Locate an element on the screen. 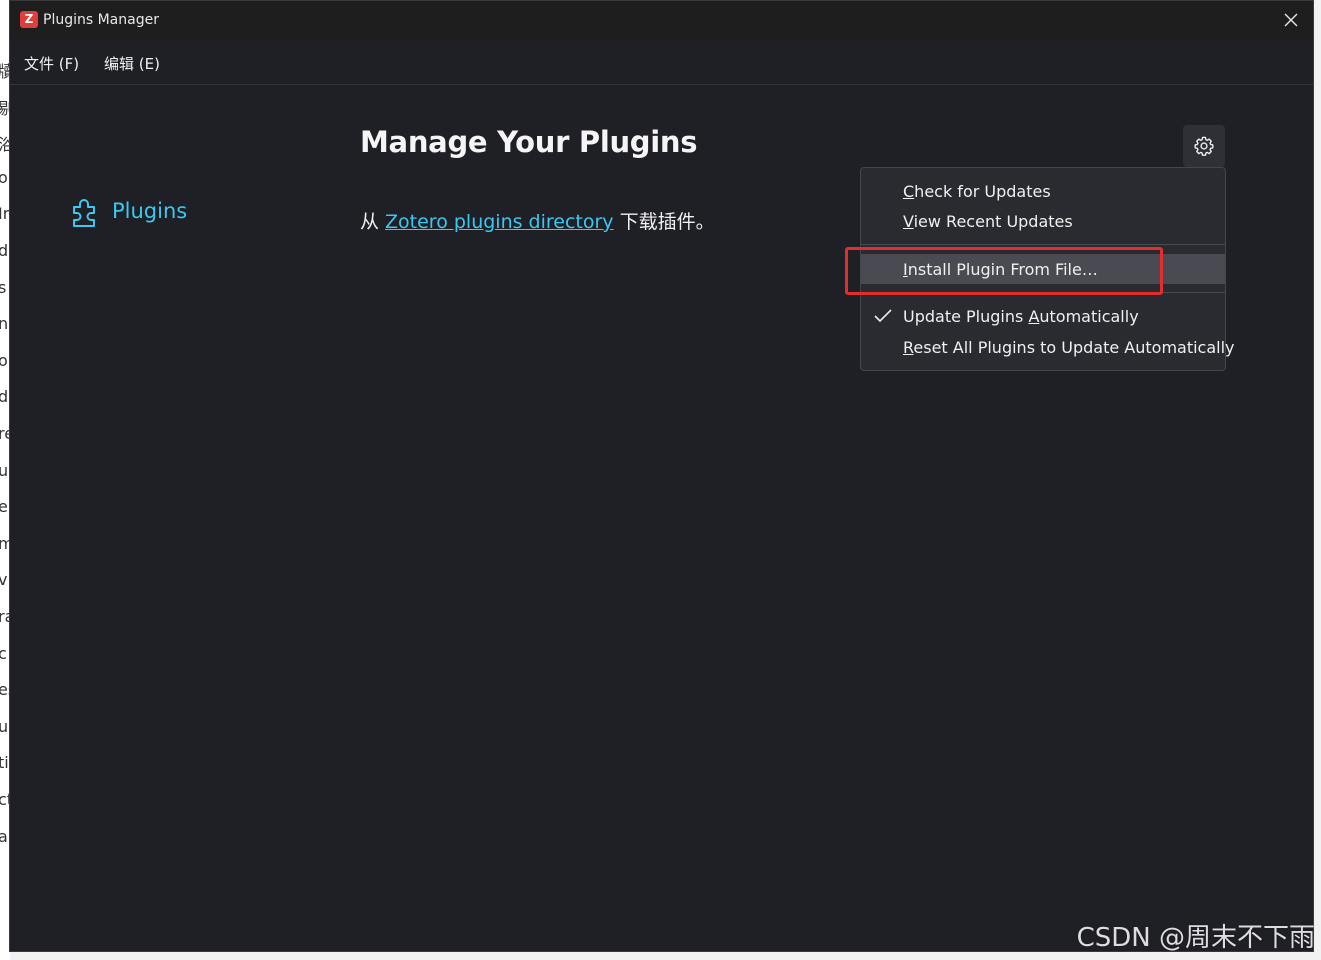 The width and height of the screenshot is (1321, 960). checkmark-icon is located at coordinates (883, 316).